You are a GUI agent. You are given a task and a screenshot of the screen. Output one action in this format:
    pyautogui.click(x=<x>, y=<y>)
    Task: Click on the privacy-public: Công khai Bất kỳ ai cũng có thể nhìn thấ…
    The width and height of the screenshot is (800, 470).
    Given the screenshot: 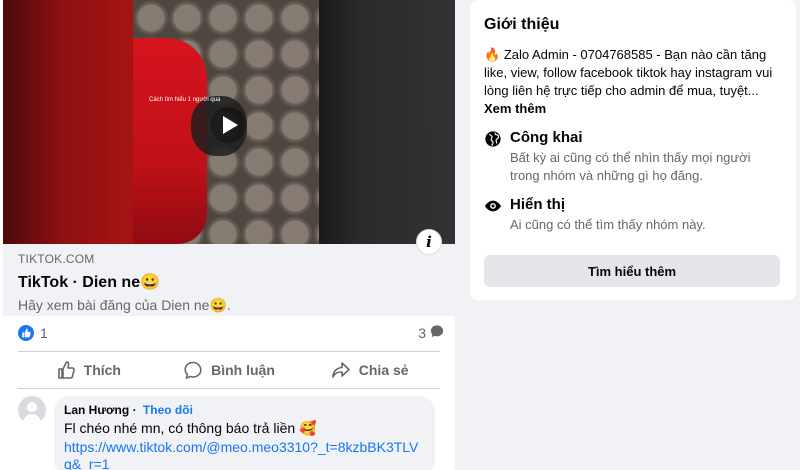 What is the action you would take?
    pyautogui.click(x=633, y=157)
    